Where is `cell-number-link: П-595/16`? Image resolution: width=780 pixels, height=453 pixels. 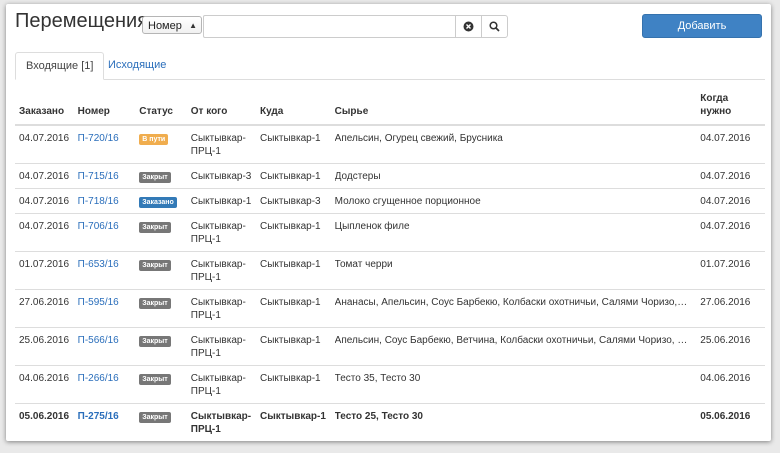 cell-number-link: П-595/16 is located at coordinates (98, 302).